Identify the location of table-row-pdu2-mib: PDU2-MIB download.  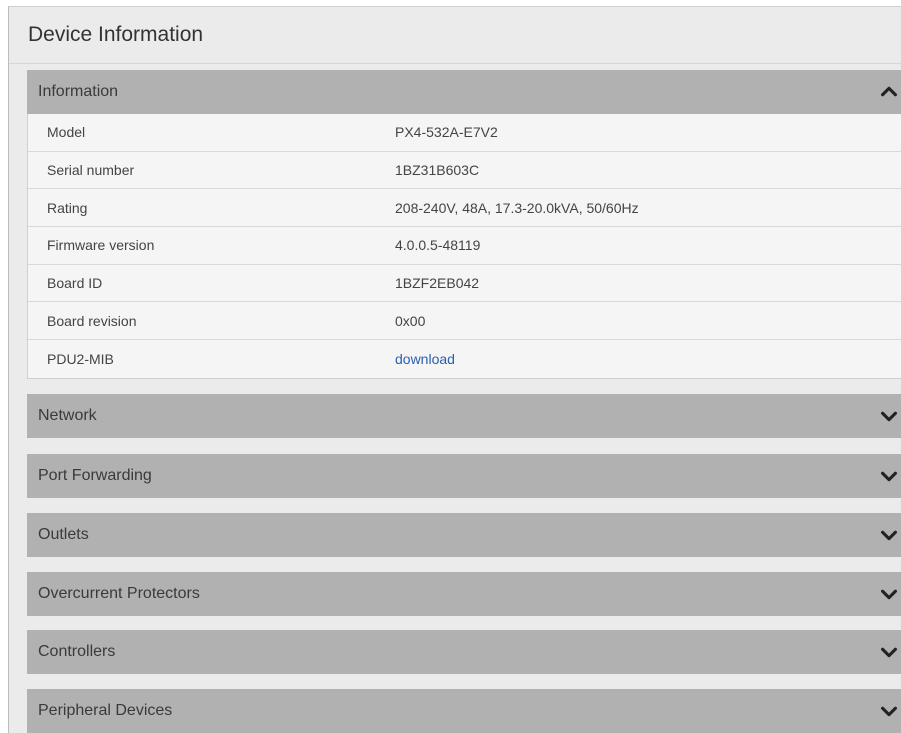
(464, 359).